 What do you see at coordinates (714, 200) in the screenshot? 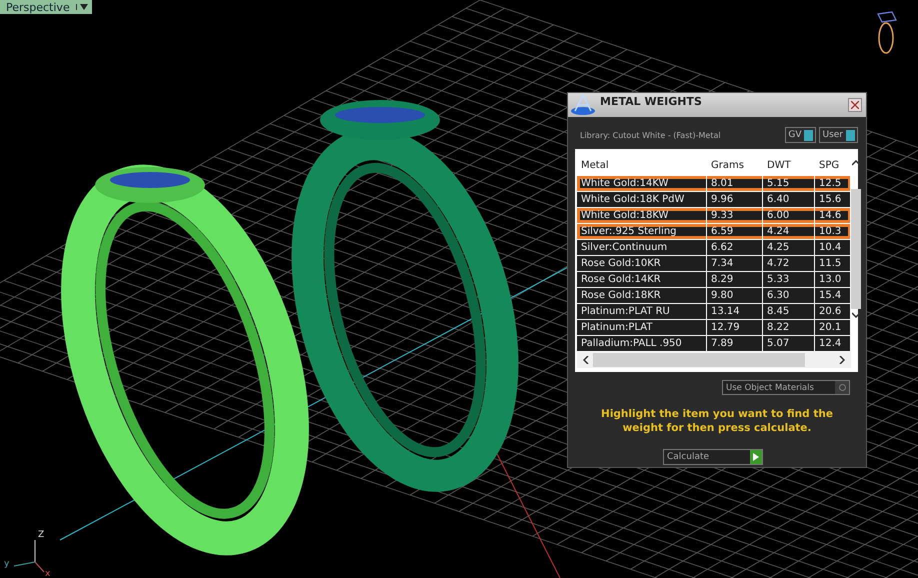
I see `table-row: White Gold:18K PdW 9.96 6.40 15.6` at bounding box center [714, 200].